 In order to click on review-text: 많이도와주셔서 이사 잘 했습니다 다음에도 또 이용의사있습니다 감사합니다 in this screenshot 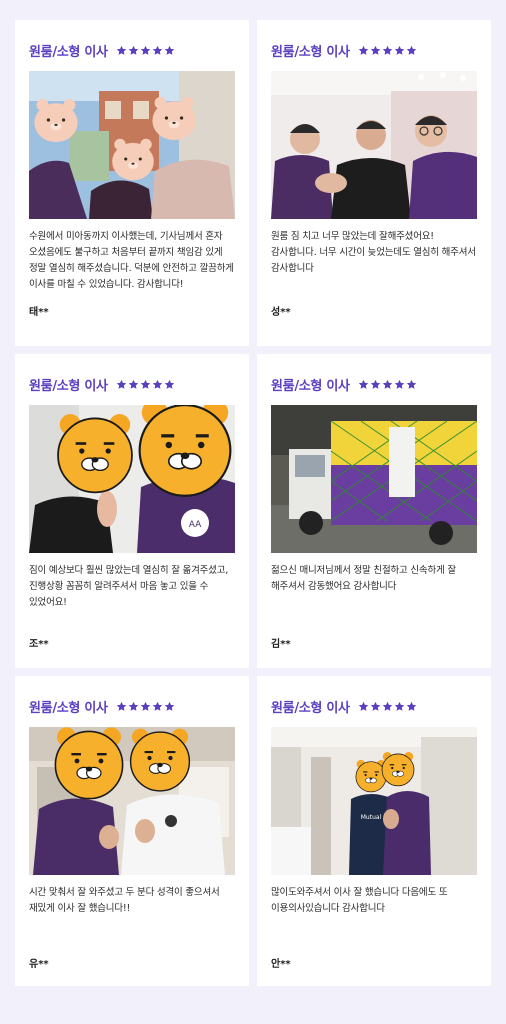, I will do `click(359, 900)`.